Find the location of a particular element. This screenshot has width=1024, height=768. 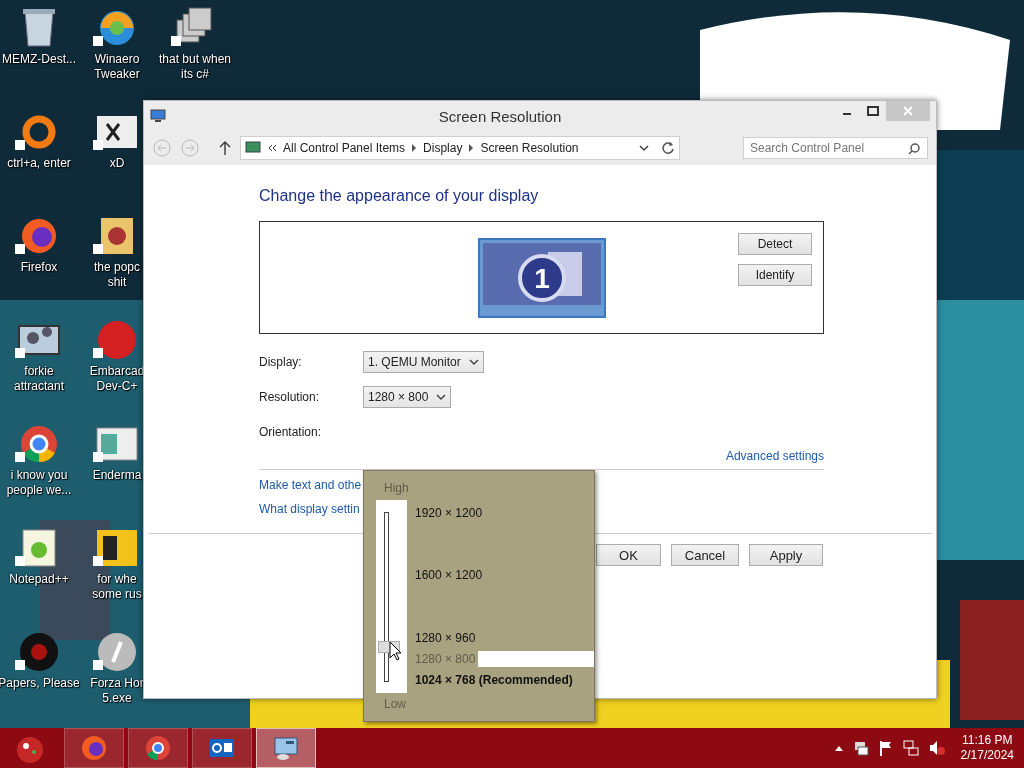

field-label: Resolution: is located at coordinates (290, 396).